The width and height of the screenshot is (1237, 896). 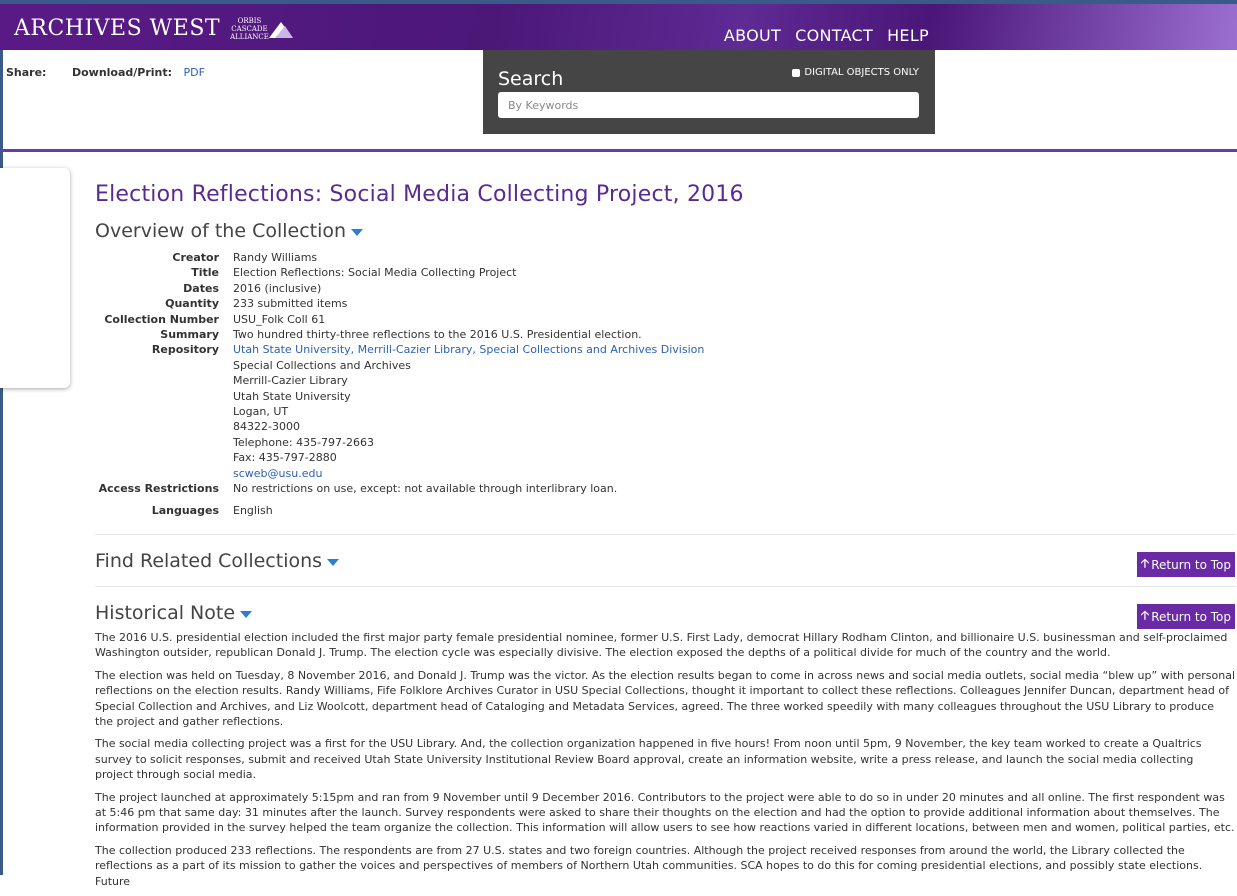 What do you see at coordinates (185, 510) in the screenshot?
I see `detail-key: Languages` at bounding box center [185, 510].